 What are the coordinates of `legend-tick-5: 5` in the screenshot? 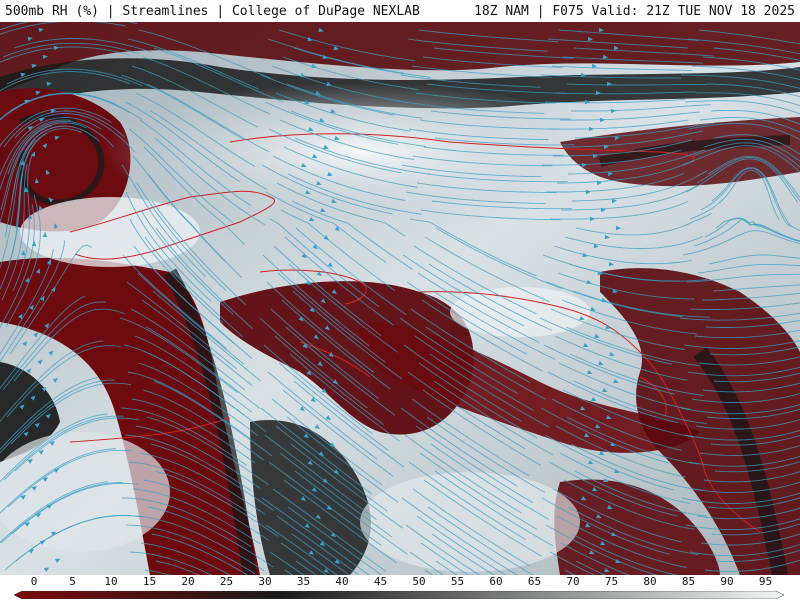 It's located at (72, 581).